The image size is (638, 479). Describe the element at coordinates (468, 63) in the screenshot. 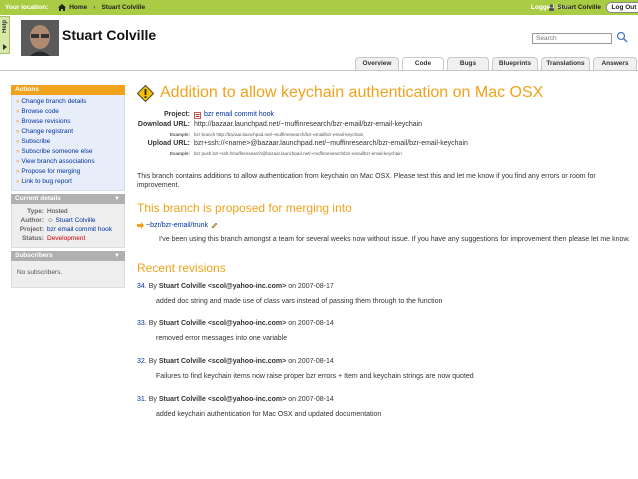

I see `tab-bugs: Bugs` at that location.